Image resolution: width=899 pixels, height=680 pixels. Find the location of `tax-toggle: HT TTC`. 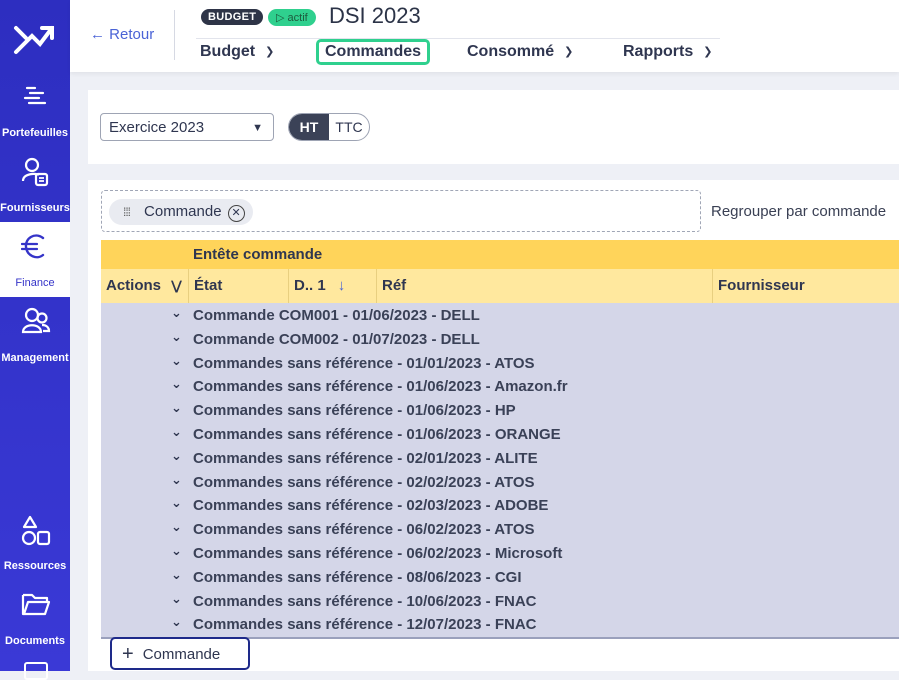

tax-toggle: HT TTC is located at coordinates (329, 127).